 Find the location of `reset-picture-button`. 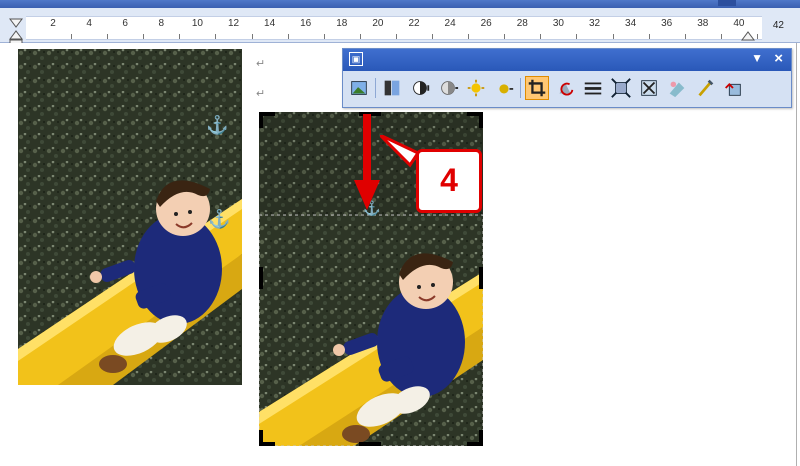

reset-picture-button is located at coordinates (733, 88).